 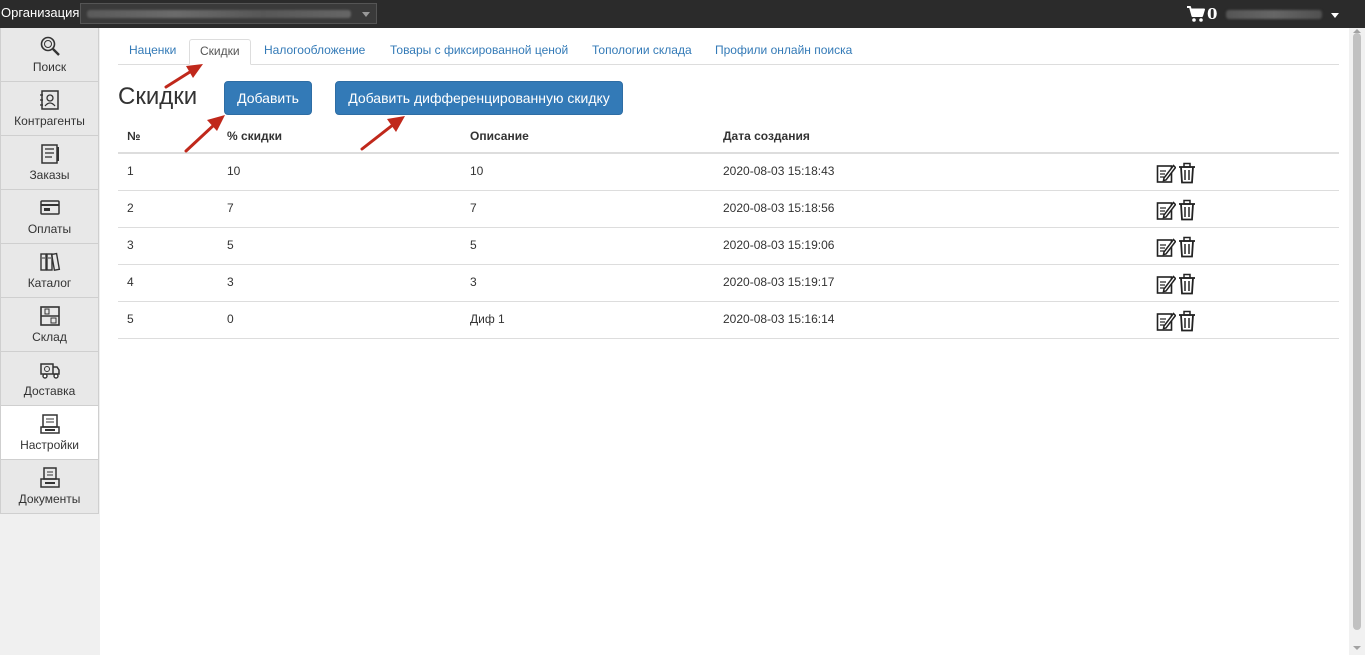 I want to click on cell-description: Диф 1, so click(x=487, y=319).